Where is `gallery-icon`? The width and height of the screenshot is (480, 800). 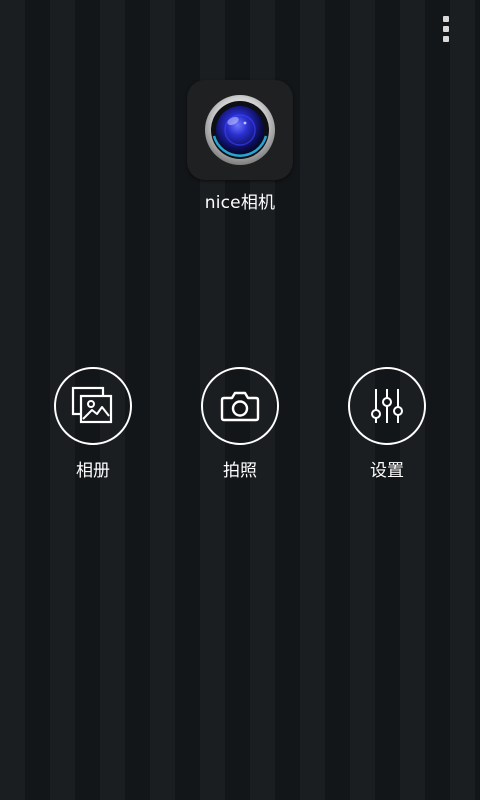
gallery-icon is located at coordinates (92, 405).